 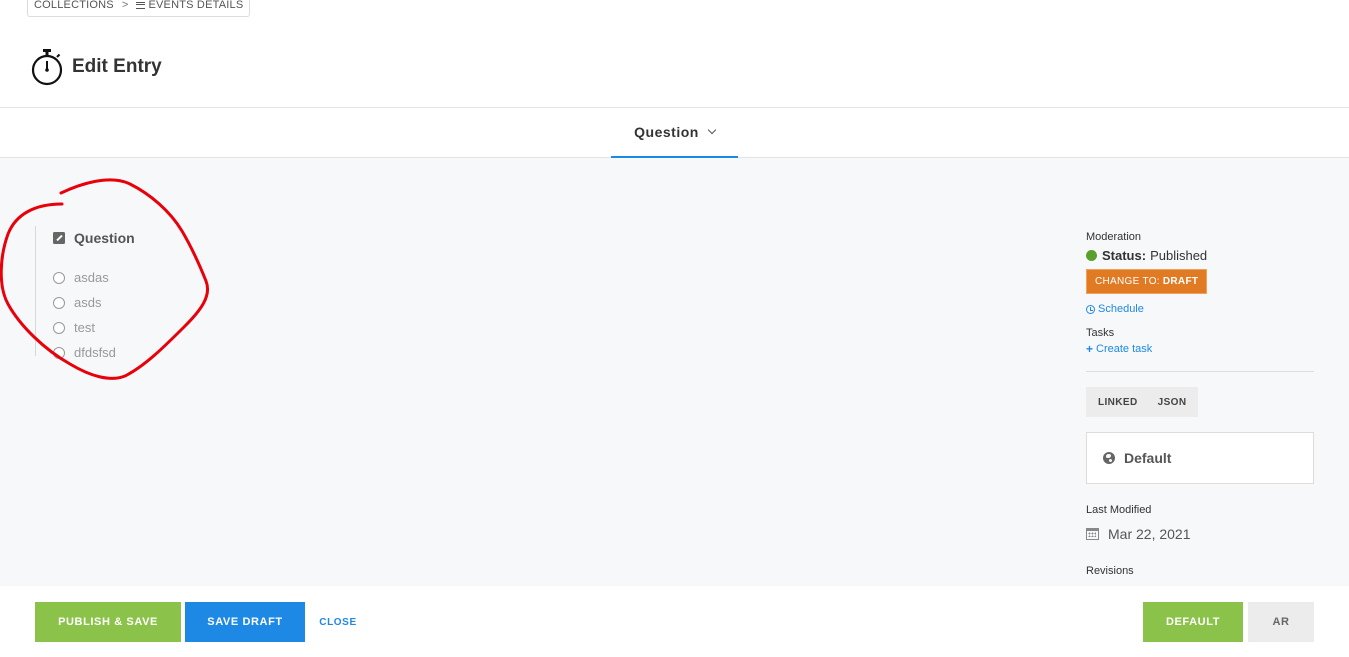 I want to click on globe-icon, so click(x=1109, y=458).